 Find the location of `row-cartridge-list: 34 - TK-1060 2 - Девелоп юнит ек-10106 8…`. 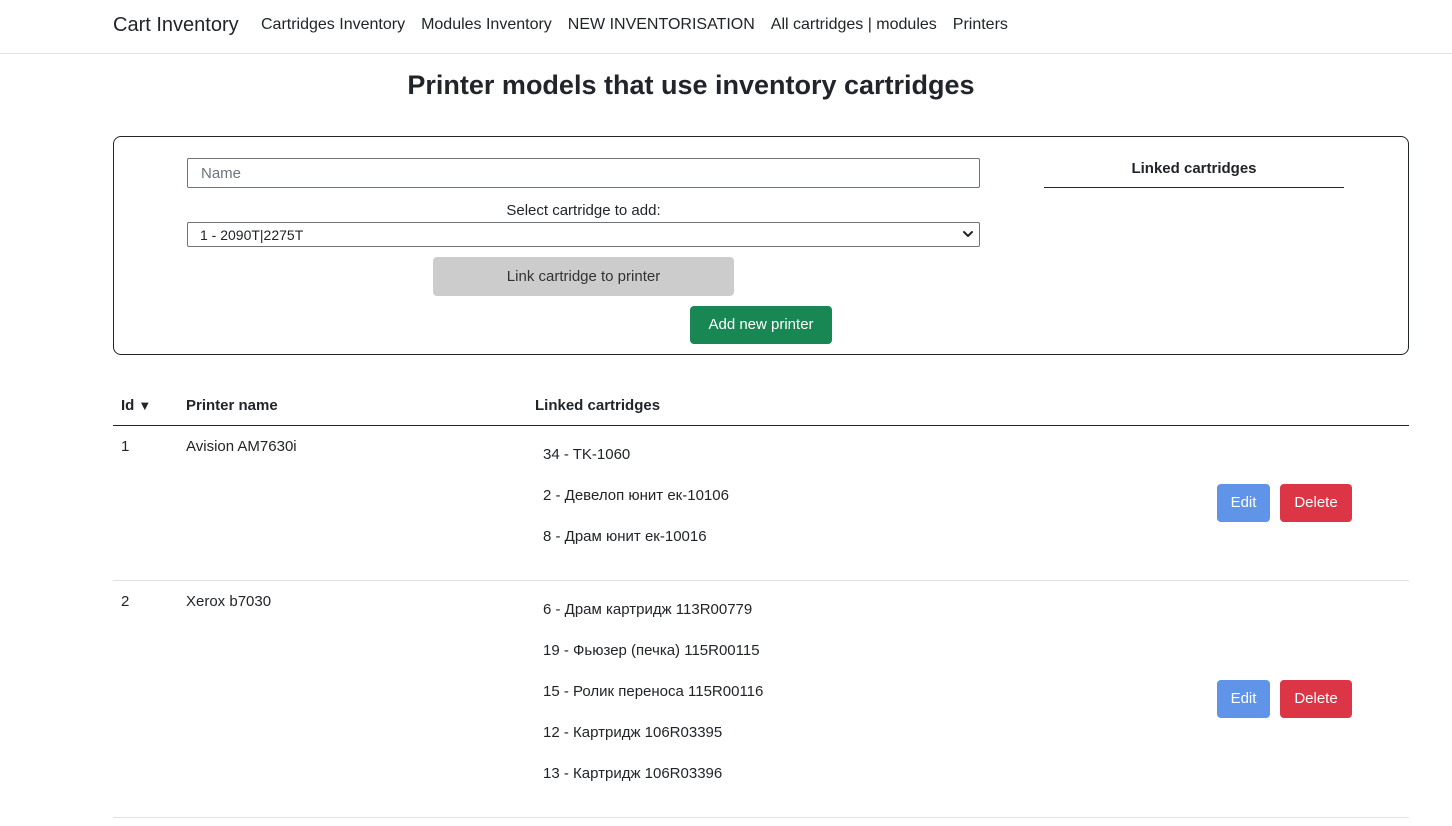

row-cartridge-list: 34 - TK-1060 2 - Девелоп юнит ек-10106 8… is located at coordinates (636, 507).